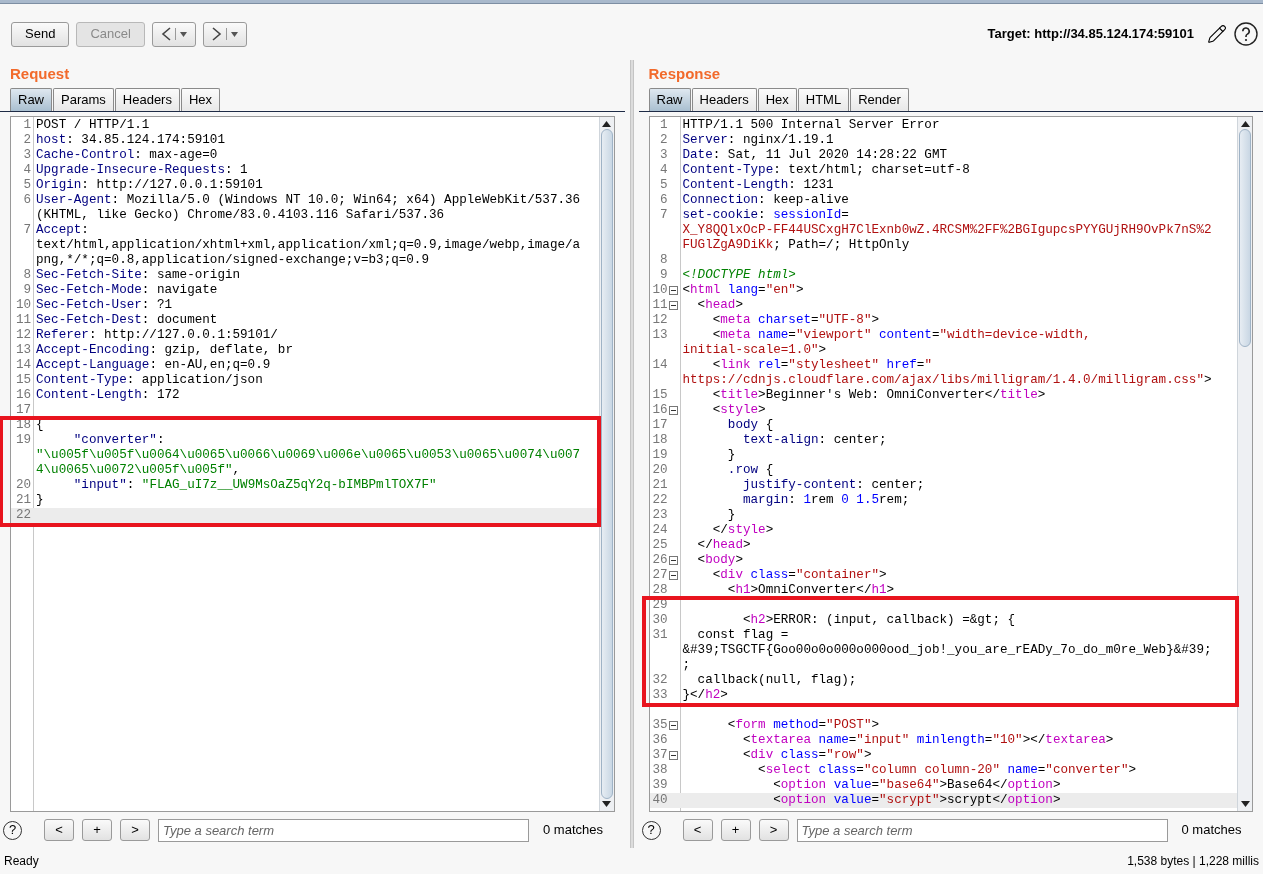  What do you see at coordinates (308, 245) in the screenshot?
I see `code-line: text/html,application/xhtml+xml,application/xml;q=0.9,image/webp,image/a` at bounding box center [308, 245].